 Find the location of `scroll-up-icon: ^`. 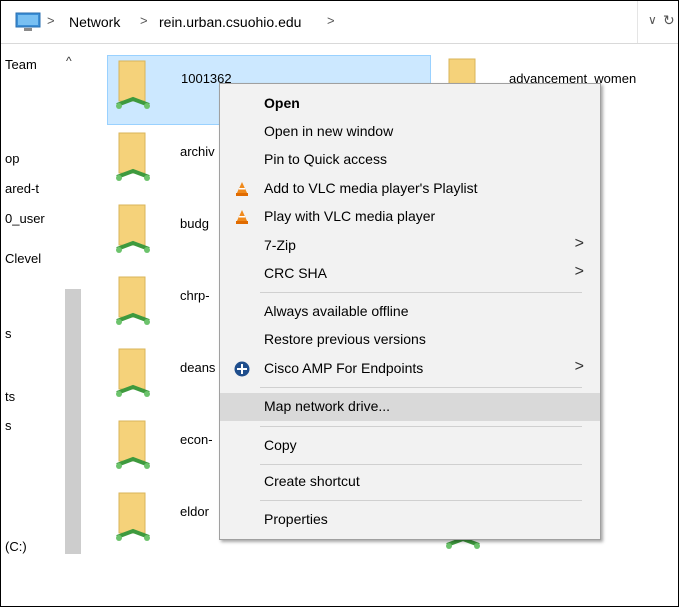

scroll-up-icon: ^ is located at coordinates (69, 61).